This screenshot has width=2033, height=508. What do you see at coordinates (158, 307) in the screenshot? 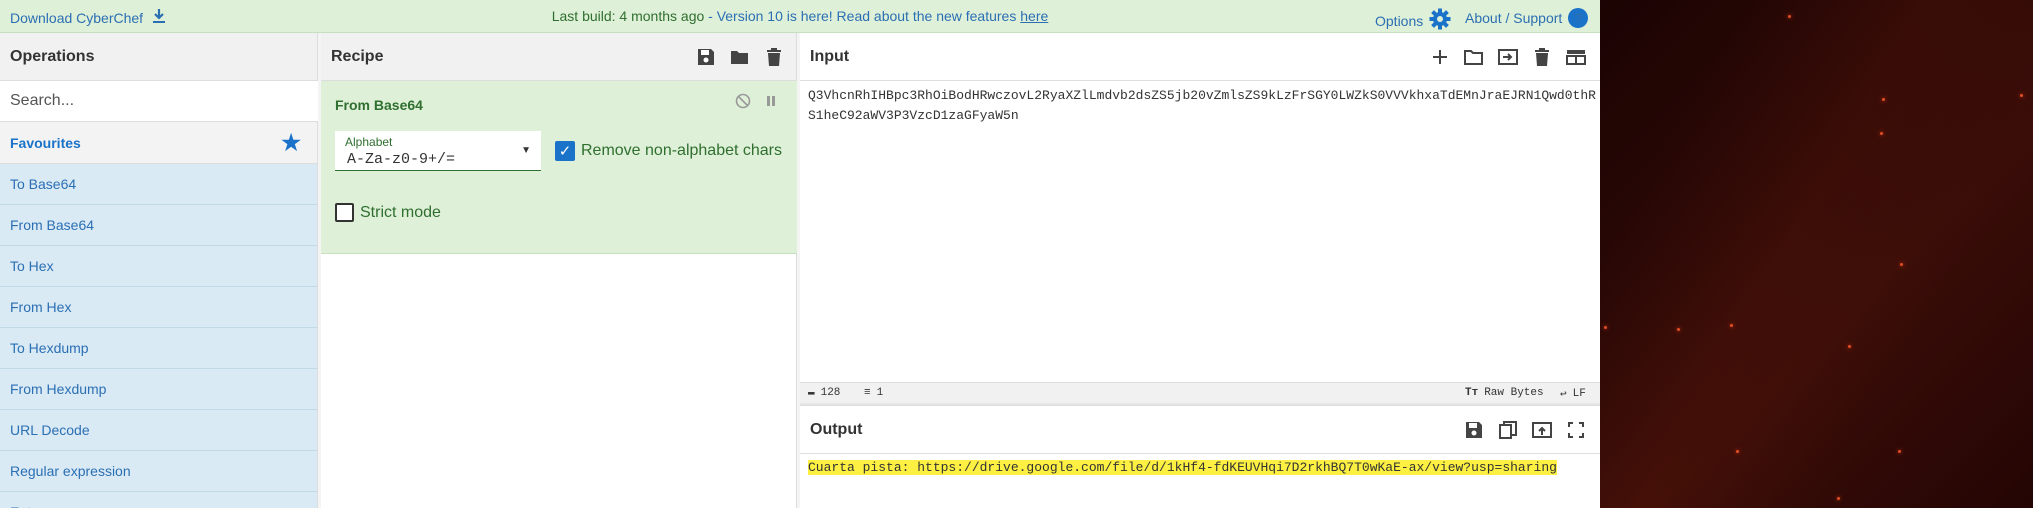
I see `operation-item: From Hex` at bounding box center [158, 307].